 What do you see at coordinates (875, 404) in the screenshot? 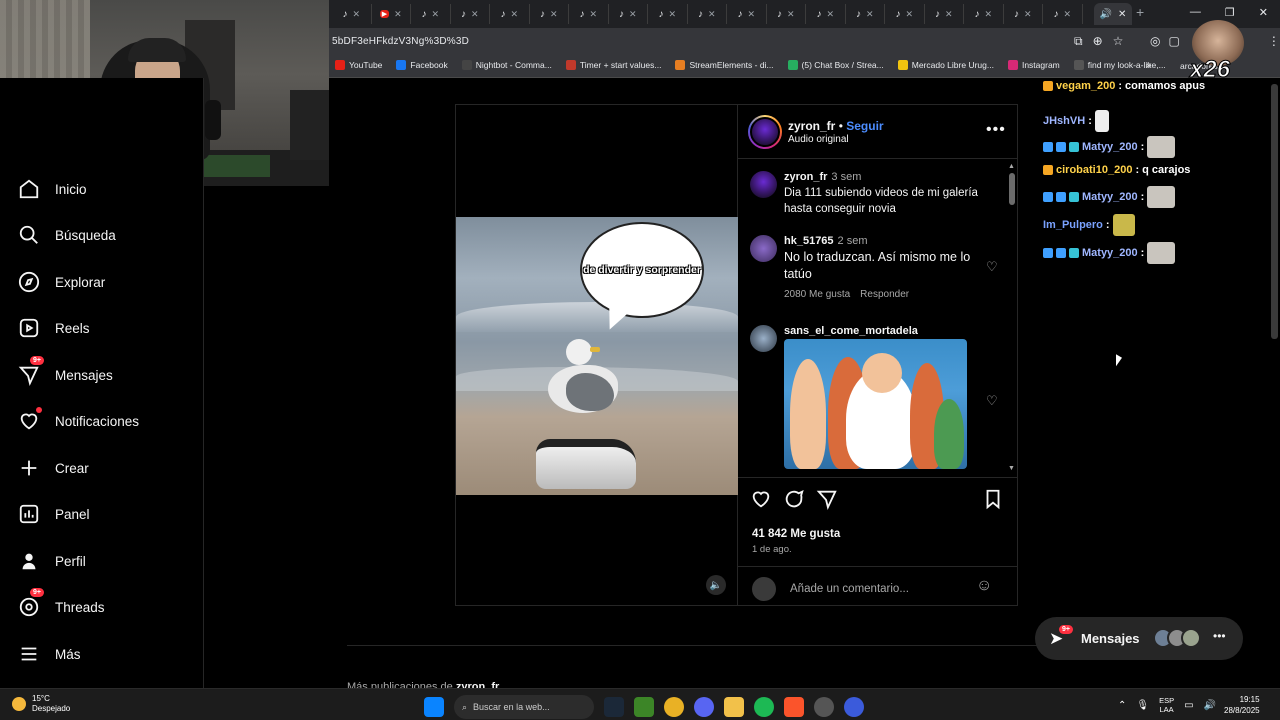
I see `comment-gif` at bounding box center [875, 404].